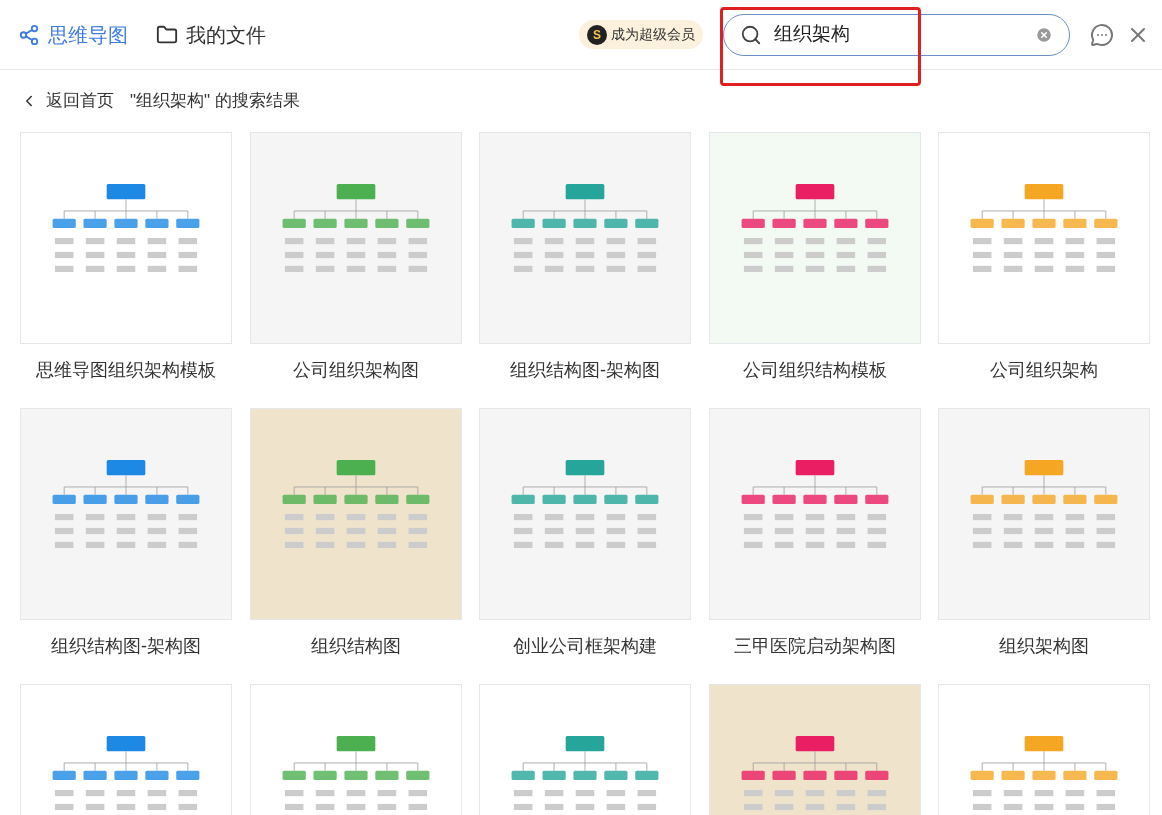  What do you see at coordinates (126, 370) in the screenshot?
I see `template-title: 思维导图组织架构模板` at bounding box center [126, 370].